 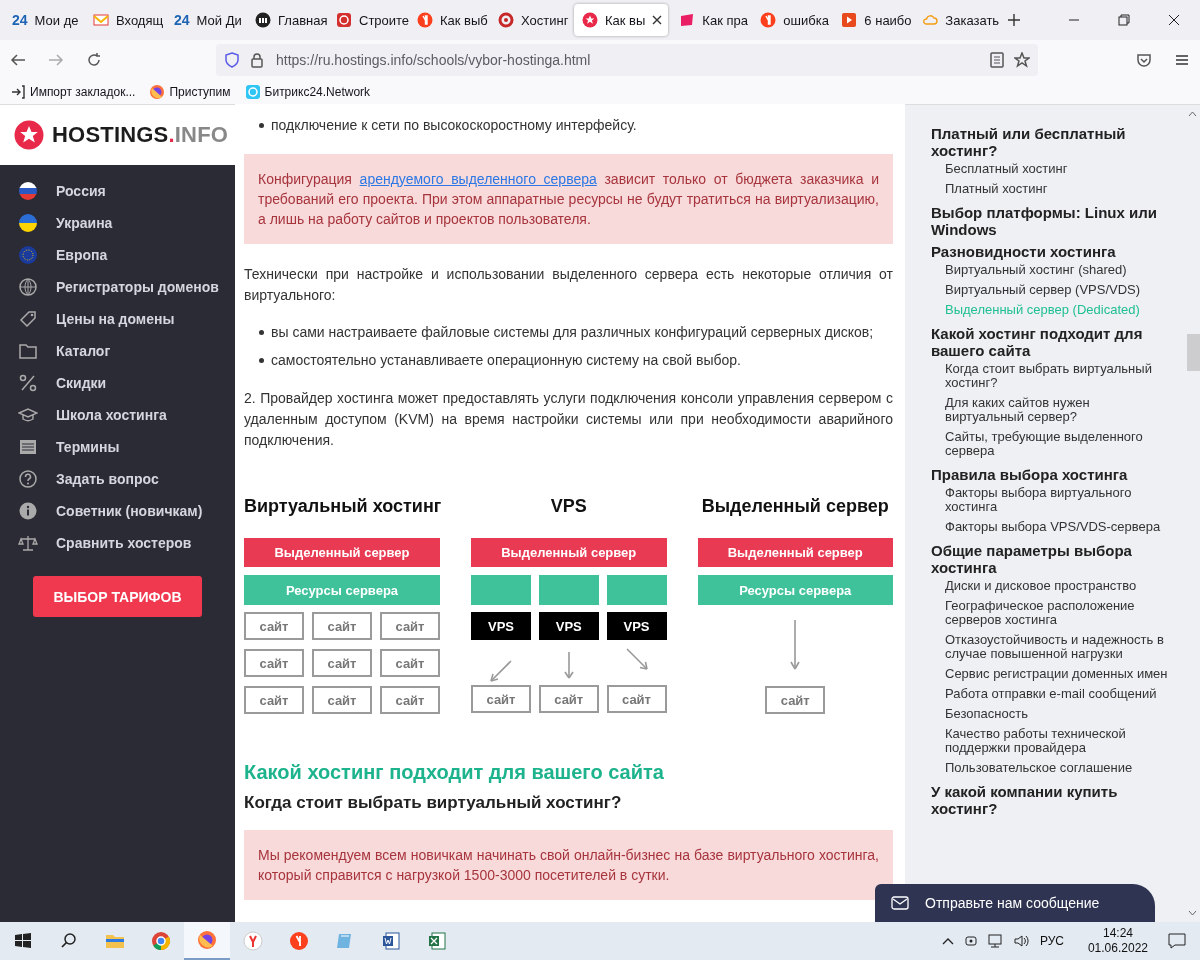 What do you see at coordinates (621, 20) in the screenshot?
I see `browser-tab: Как вы` at bounding box center [621, 20].